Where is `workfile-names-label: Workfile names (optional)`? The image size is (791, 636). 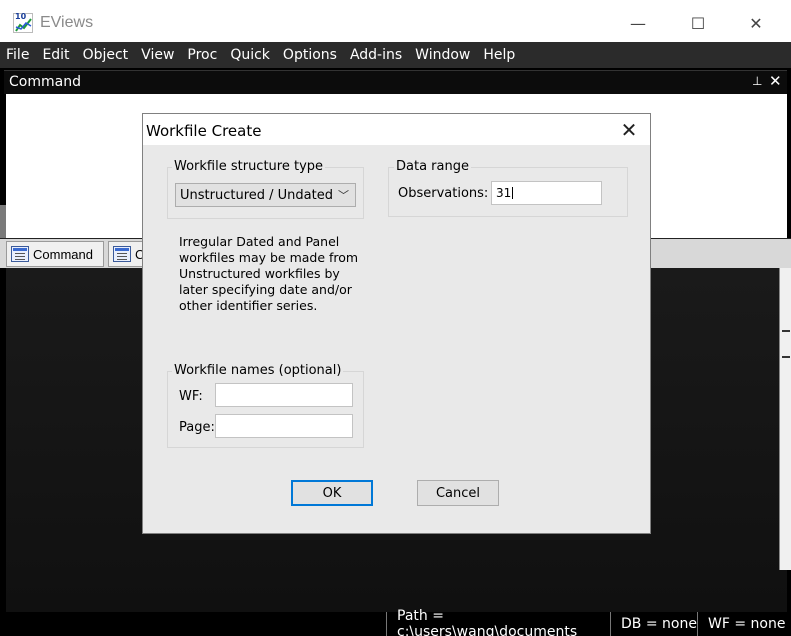 workfile-names-label: Workfile names (optional) is located at coordinates (258, 370).